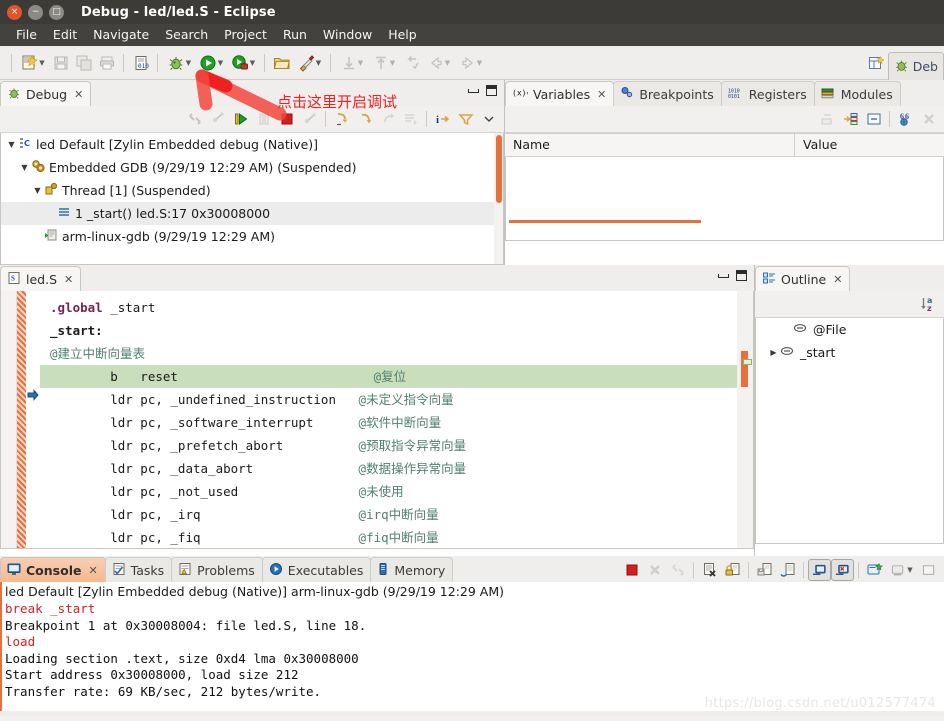  I want to click on show-type-names-icon, so click(850, 119).